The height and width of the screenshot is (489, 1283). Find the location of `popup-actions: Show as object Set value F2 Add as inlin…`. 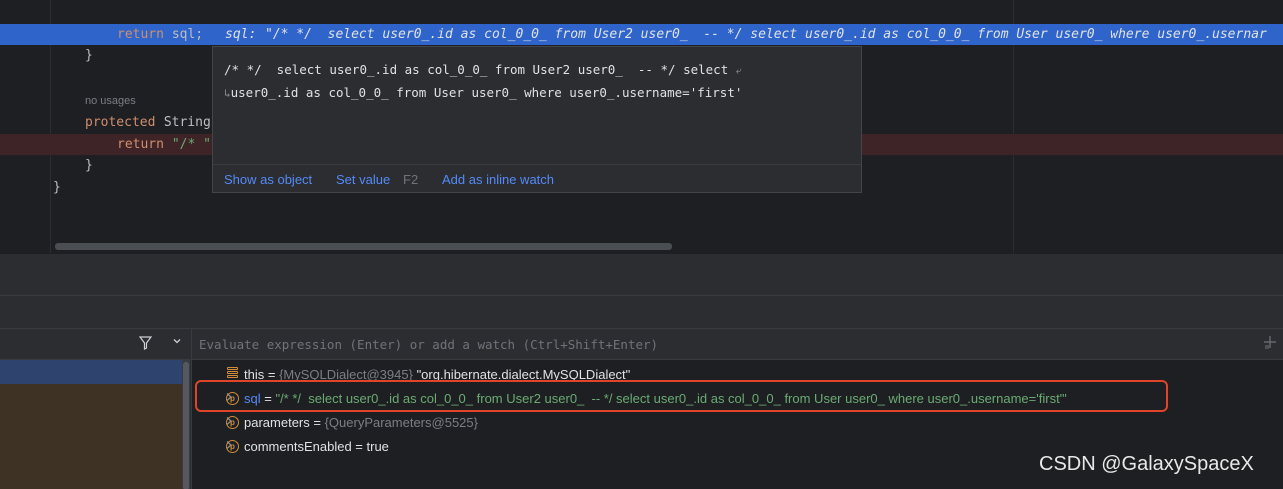

popup-actions: Show as object Set value F2 Add as inlin… is located at coordinates (537, 178).